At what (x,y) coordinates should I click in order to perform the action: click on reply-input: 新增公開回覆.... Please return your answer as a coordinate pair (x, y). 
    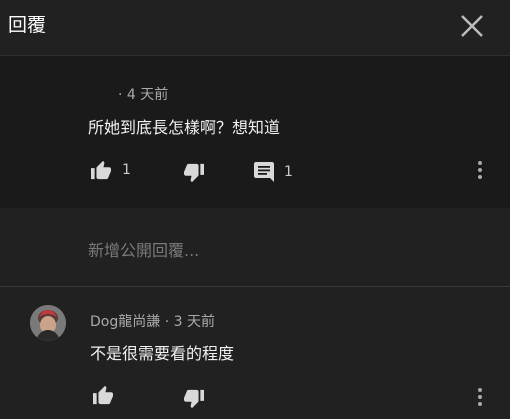
    Looking at the image, I should click on (143, 249).